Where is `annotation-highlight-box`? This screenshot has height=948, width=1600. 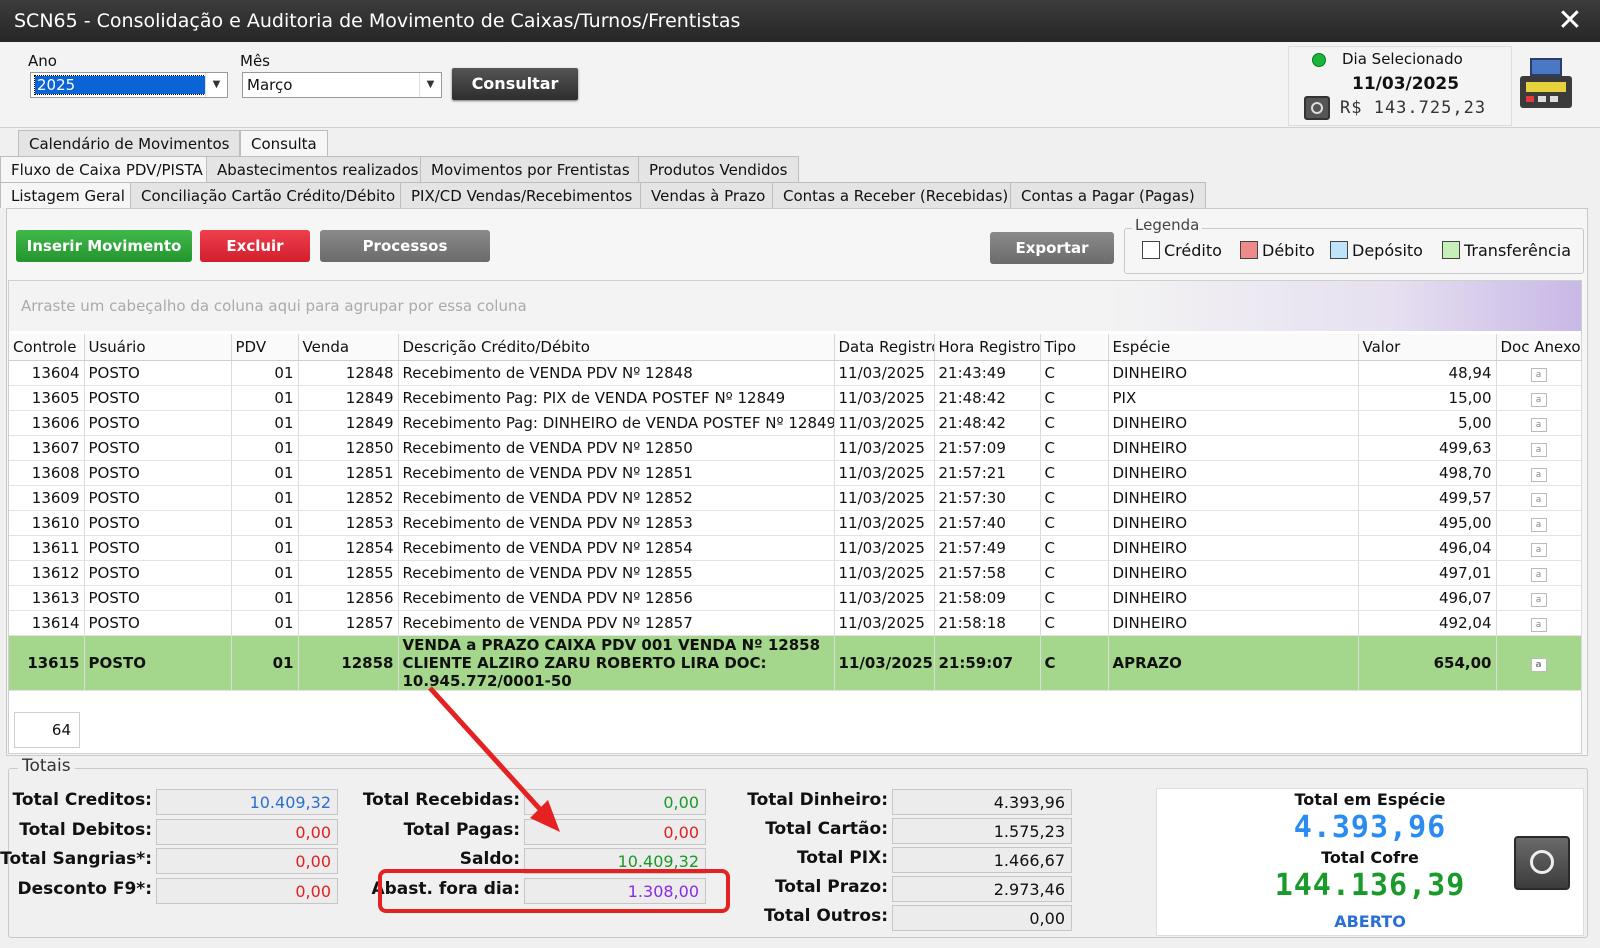
annotation-highlight-box is located at coordinates (554, 891).